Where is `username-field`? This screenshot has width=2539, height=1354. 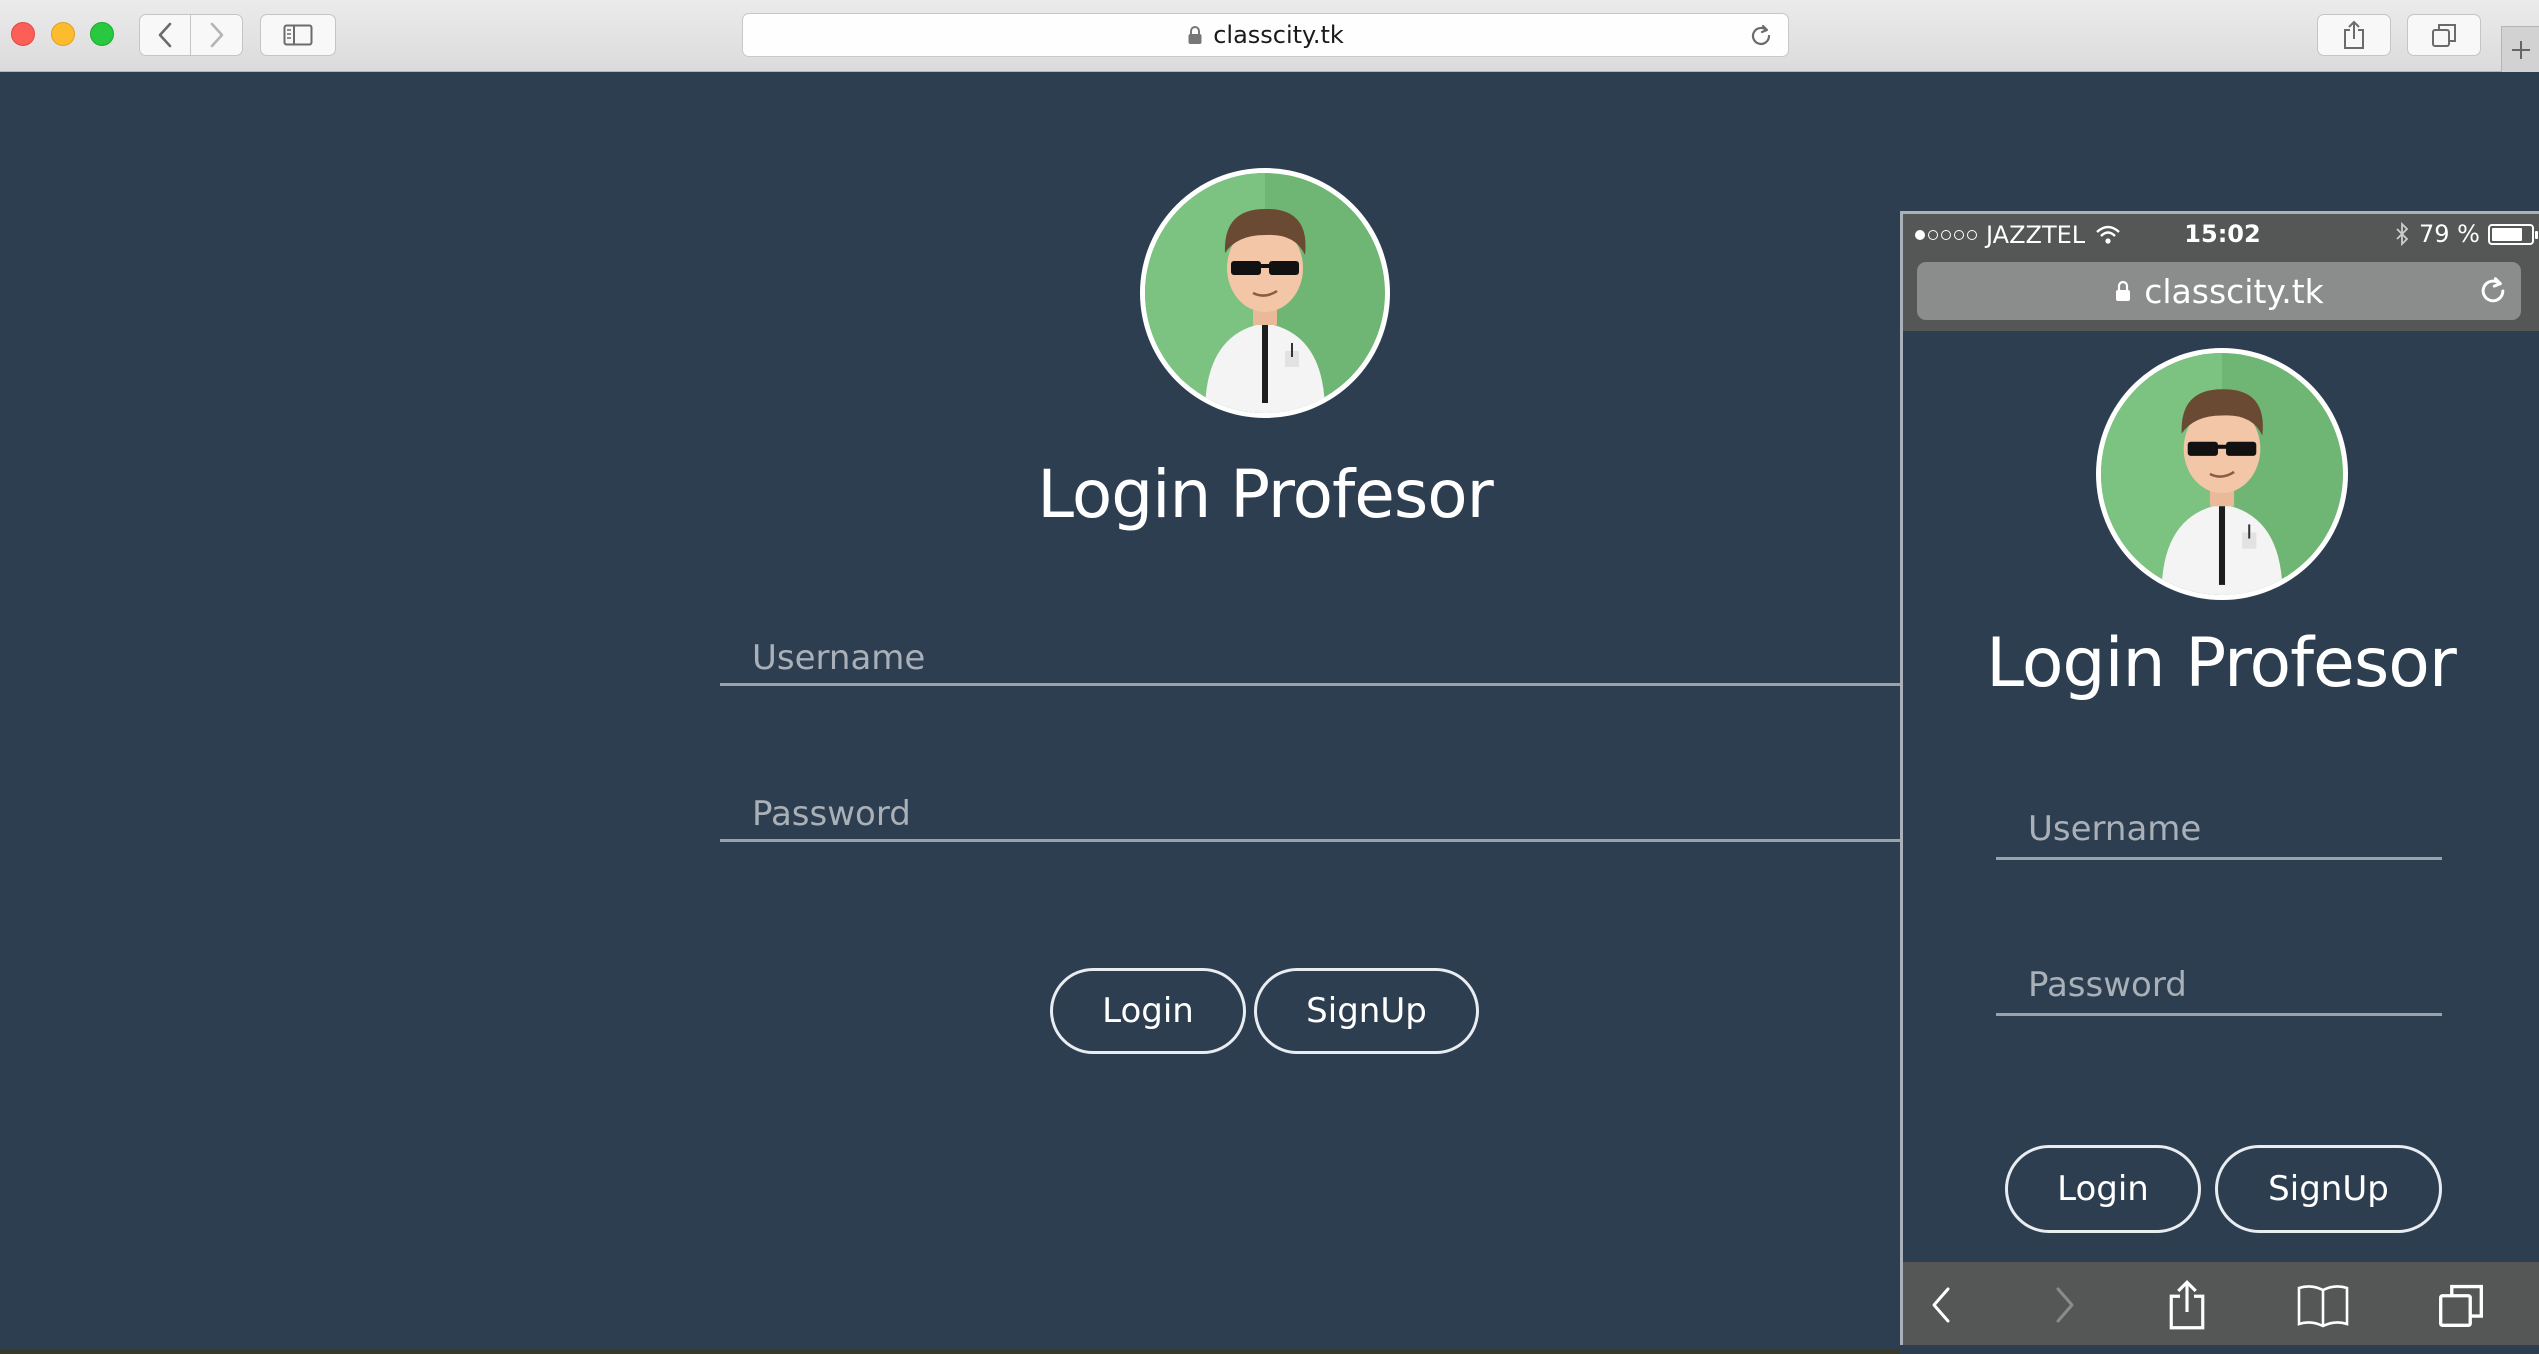 username-field is located at coordinates (1312, 659).